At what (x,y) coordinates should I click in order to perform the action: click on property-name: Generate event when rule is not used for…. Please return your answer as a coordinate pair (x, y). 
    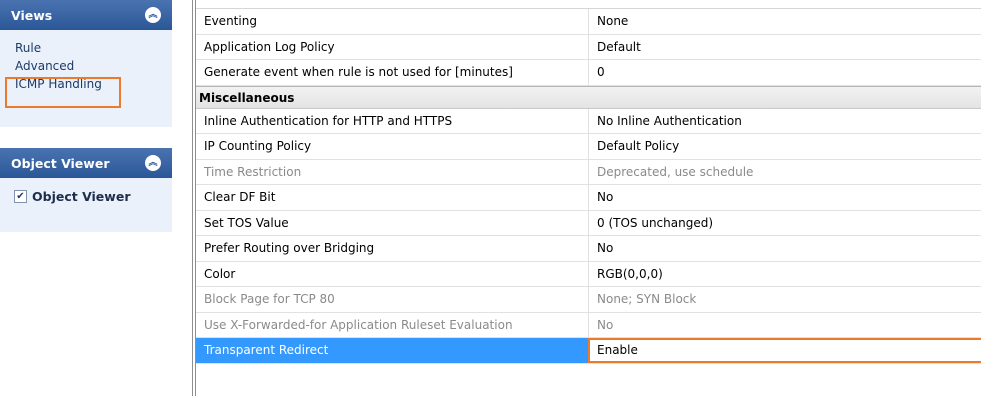
    Looking at the image, I should click on (358, 72).